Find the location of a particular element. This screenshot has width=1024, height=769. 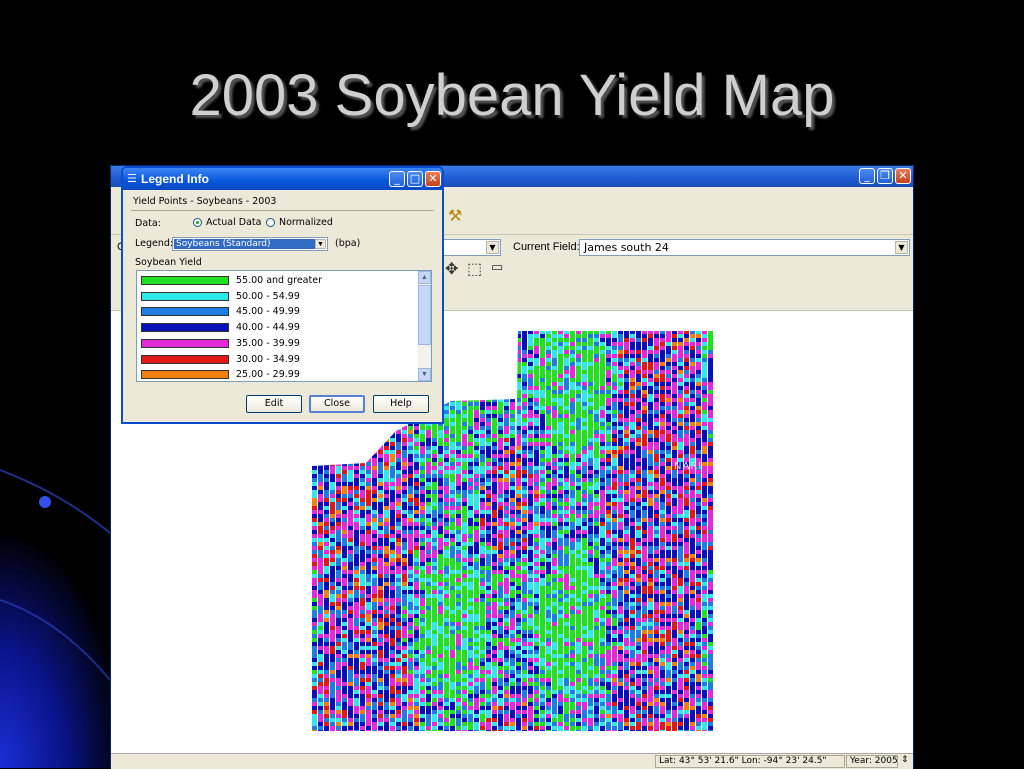

close-dialog-button: Close is located at coordinates (337, 404).